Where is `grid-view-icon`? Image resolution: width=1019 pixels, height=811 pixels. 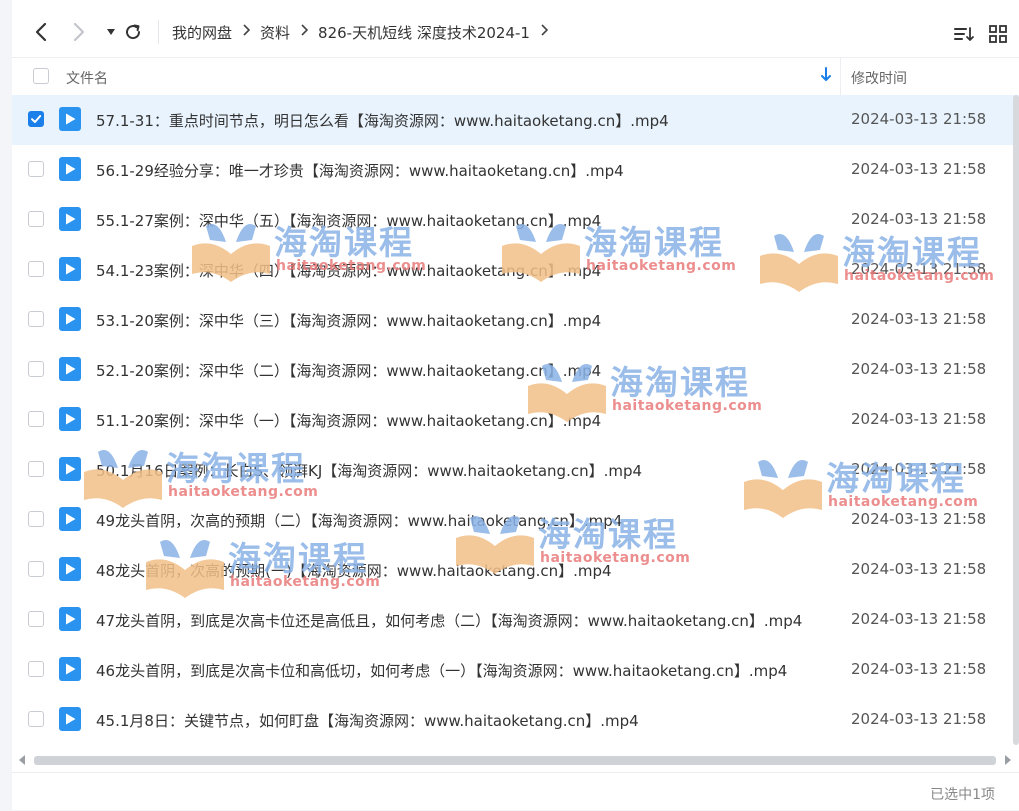 grid-view-icon is located at coordinates (998, 34).